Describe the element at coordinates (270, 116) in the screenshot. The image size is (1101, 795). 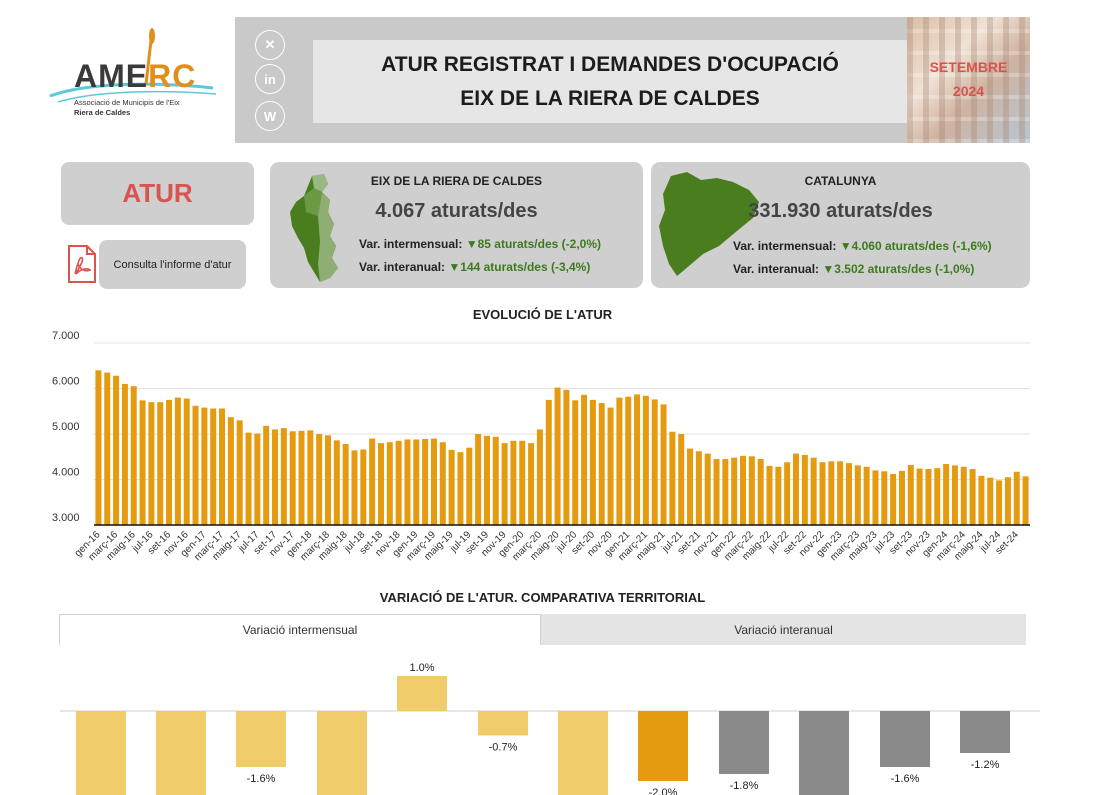
I see `web-icon: W` at that location.